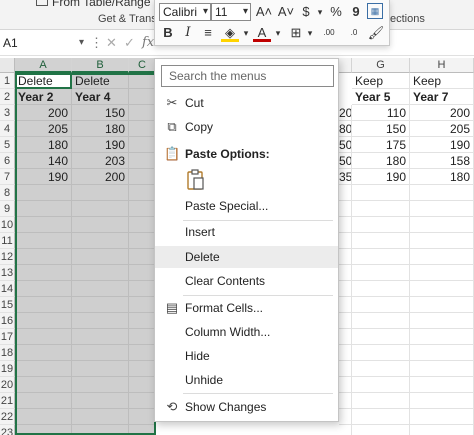  I want to click on row-header-19: 19, so click(7, 369).